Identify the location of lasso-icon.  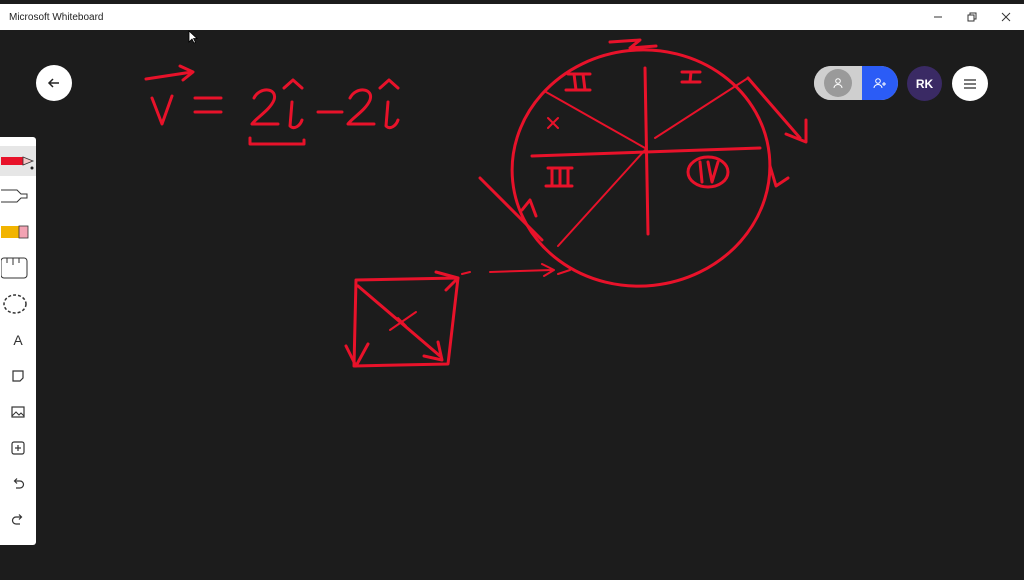
(15, 304).